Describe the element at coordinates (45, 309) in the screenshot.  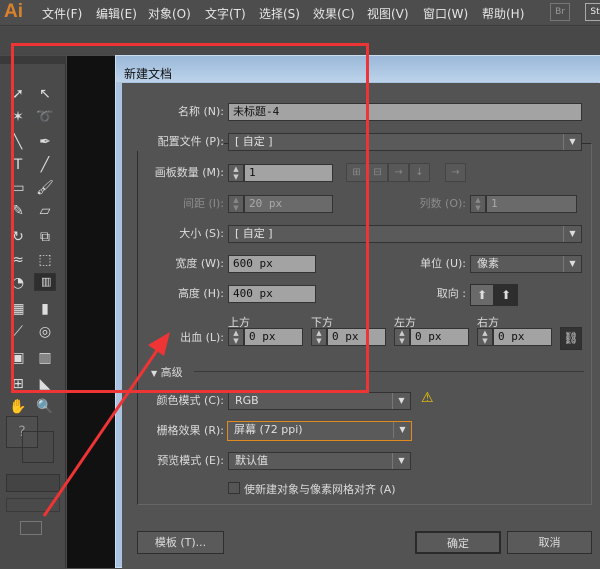
I see `gradient-tool-icon: ▮` at that location.